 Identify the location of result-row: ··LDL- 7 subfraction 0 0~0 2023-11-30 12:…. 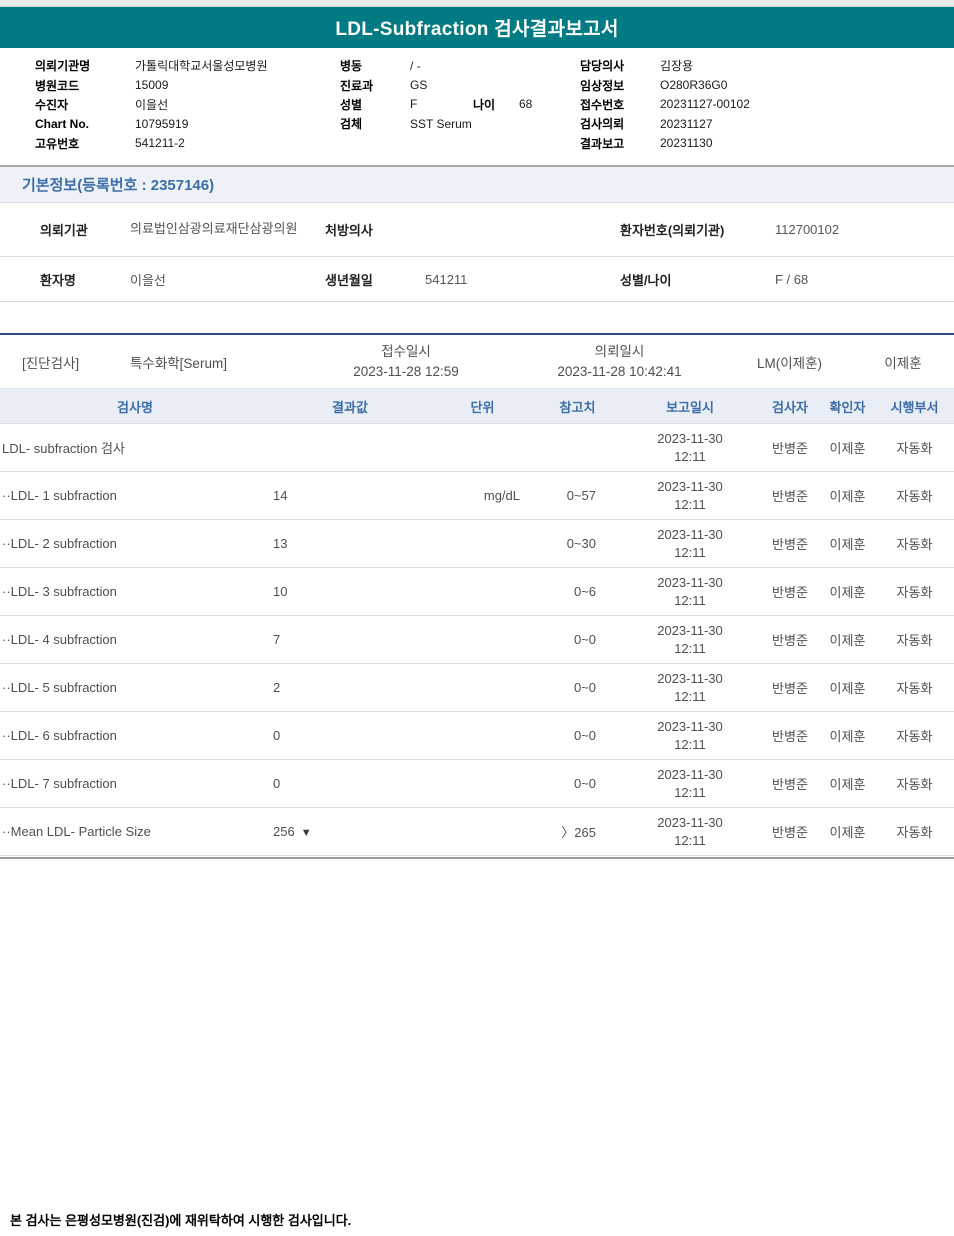
(477, 784).